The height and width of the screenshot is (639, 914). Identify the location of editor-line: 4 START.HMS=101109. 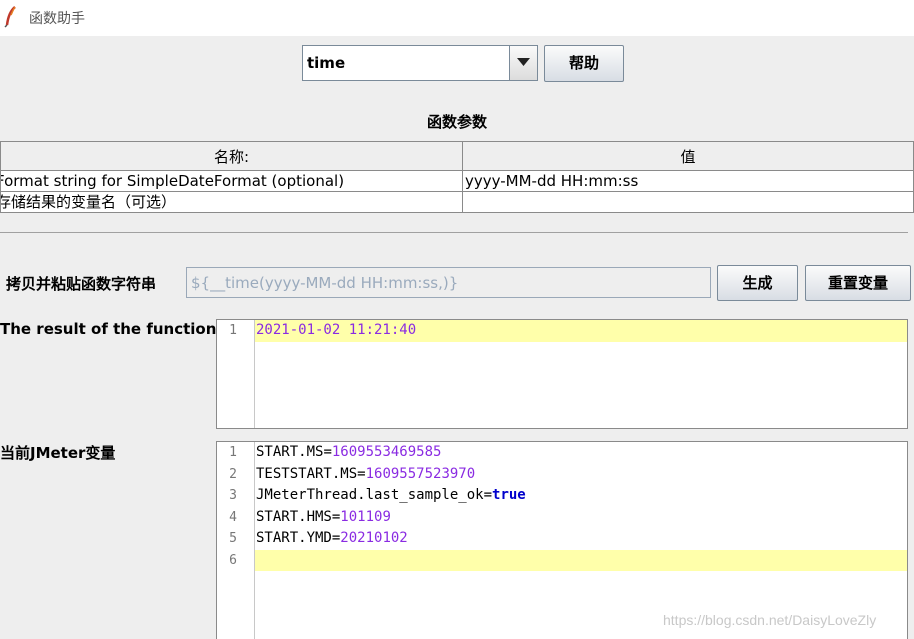
(562, 518).